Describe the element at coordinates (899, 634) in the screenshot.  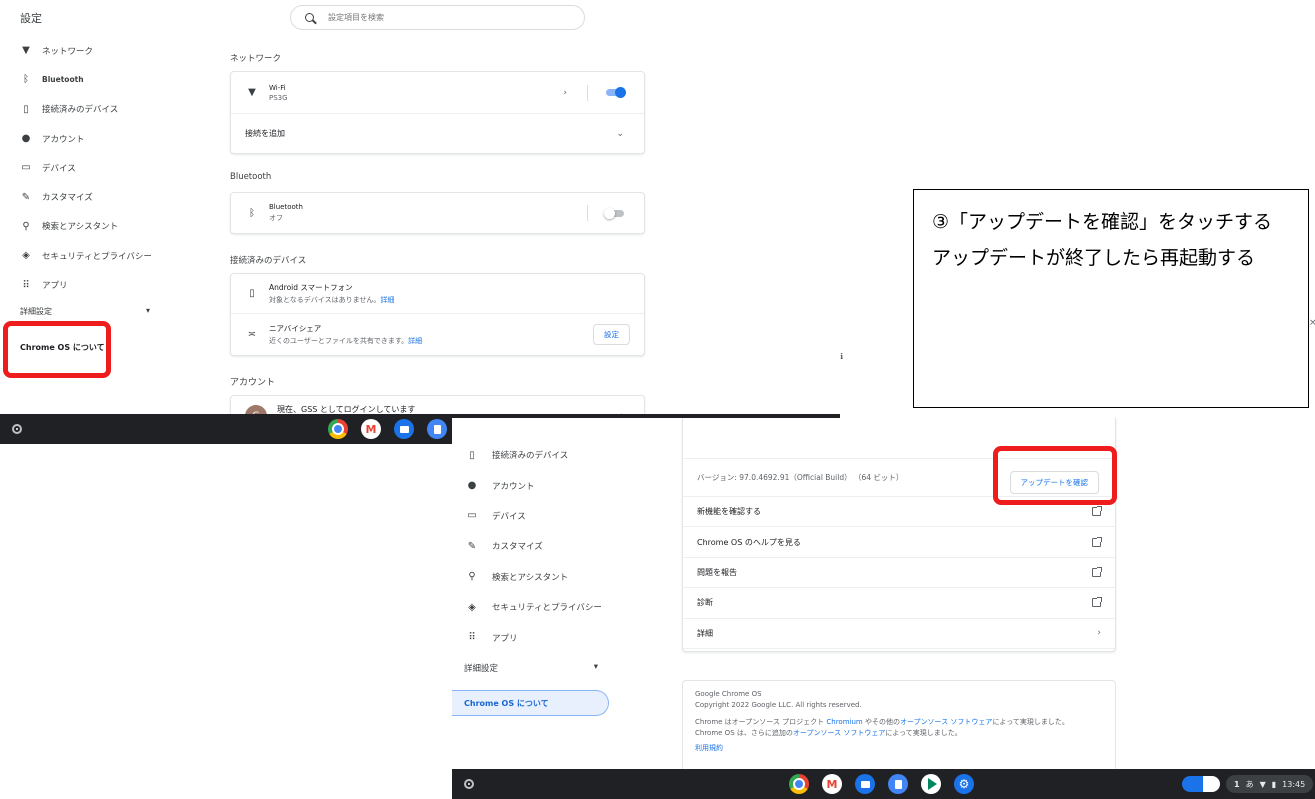
I see `details-row: 詳細 ›` at that location.